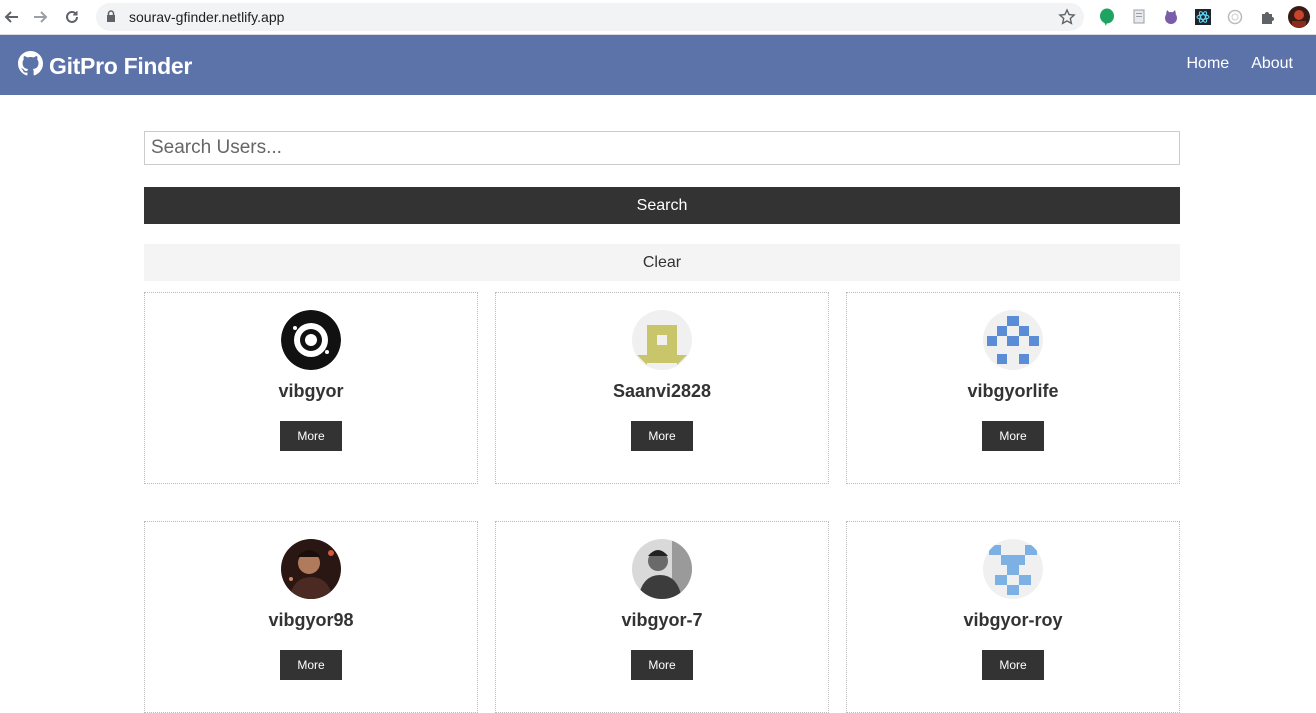 The width and height of the screenshot is (1316, 713). Describe the element at coordinates (311, 620) in the screenshot. I see `user-login: vibgyor98` at that location.